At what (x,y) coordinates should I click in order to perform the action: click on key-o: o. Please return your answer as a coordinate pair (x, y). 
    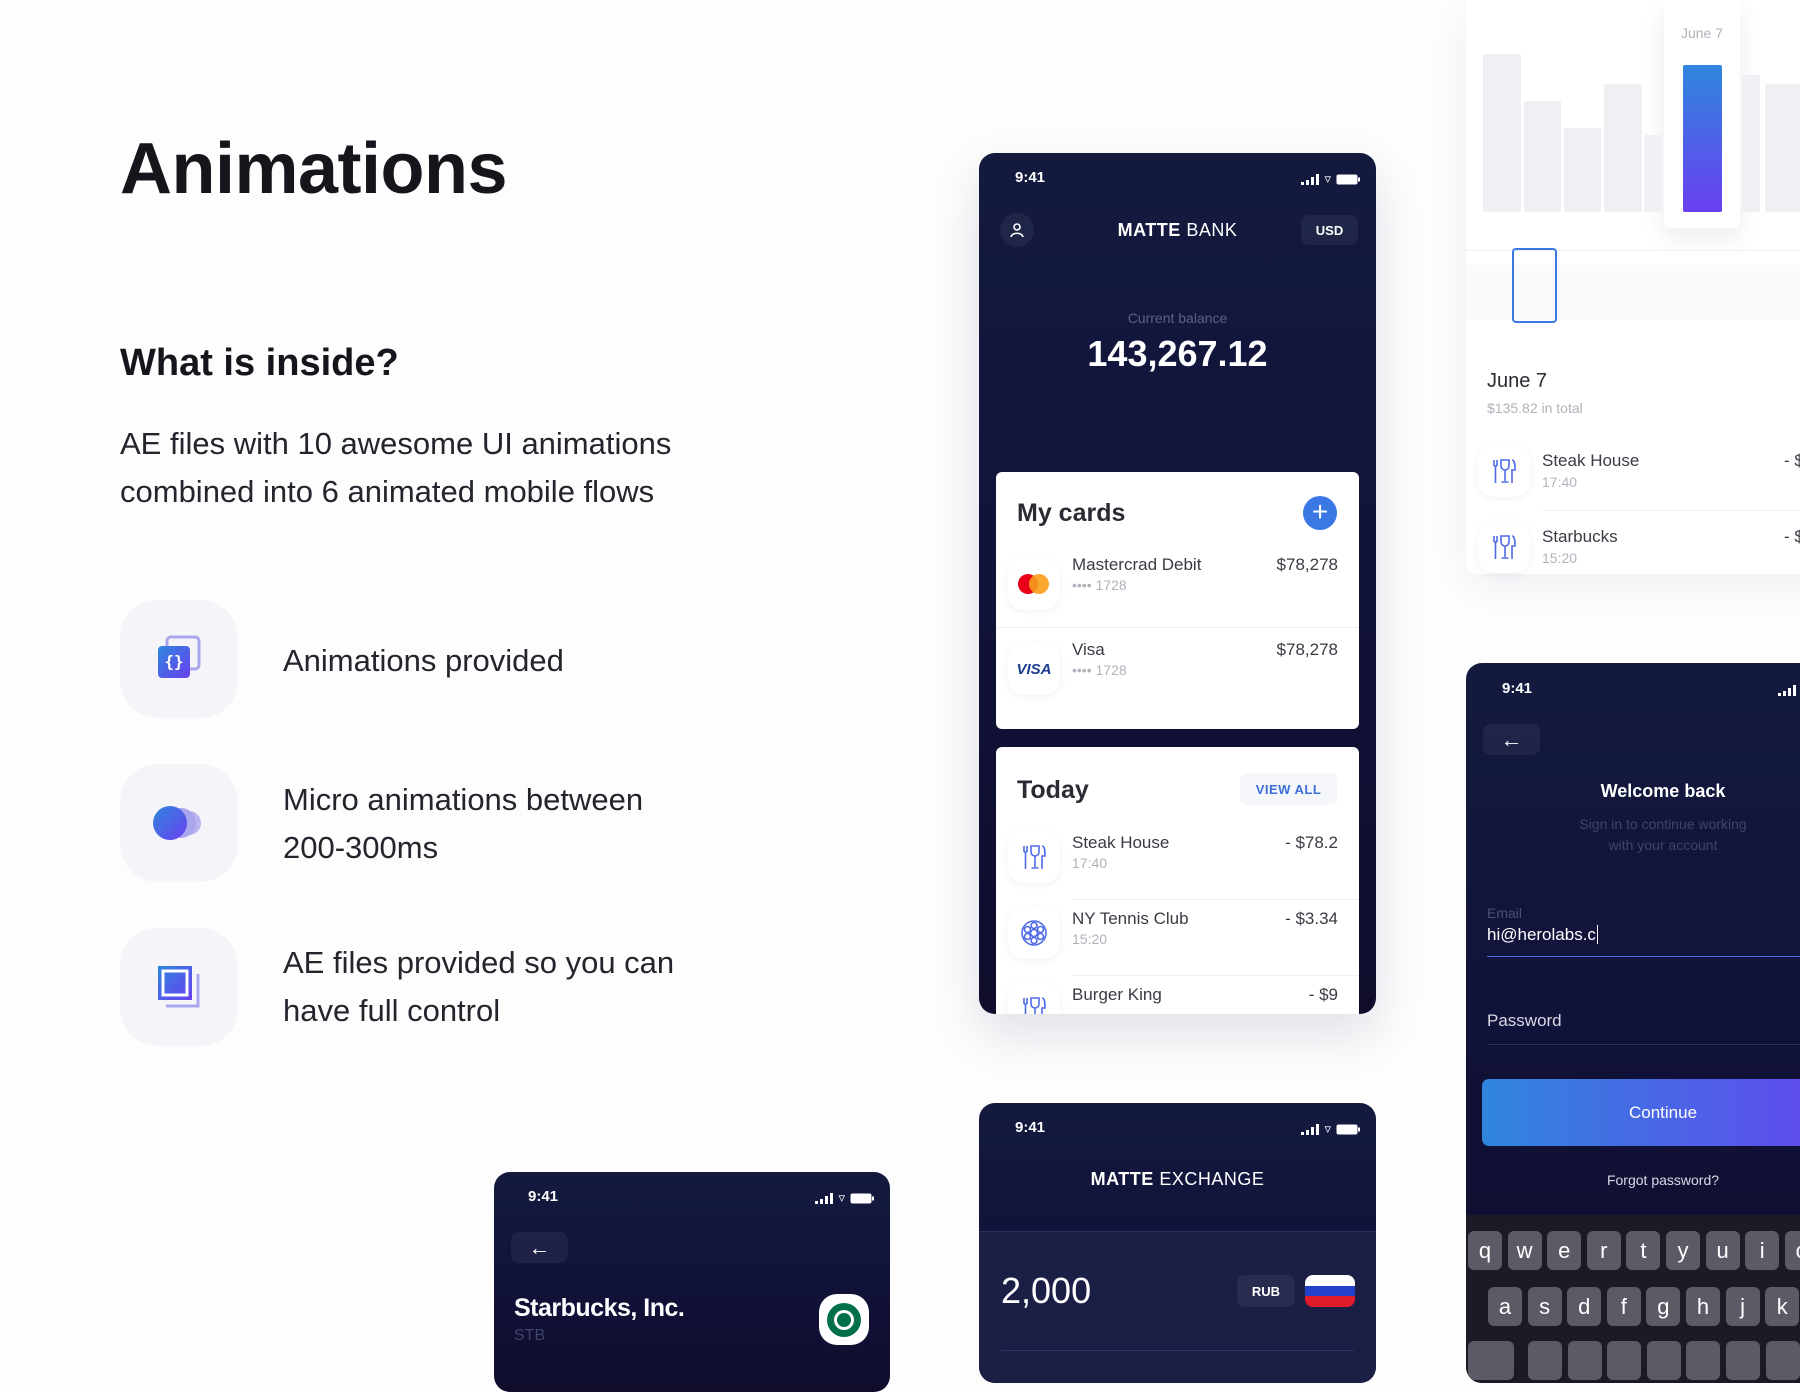
    Looking at the image, I should click on (1792, 1250).